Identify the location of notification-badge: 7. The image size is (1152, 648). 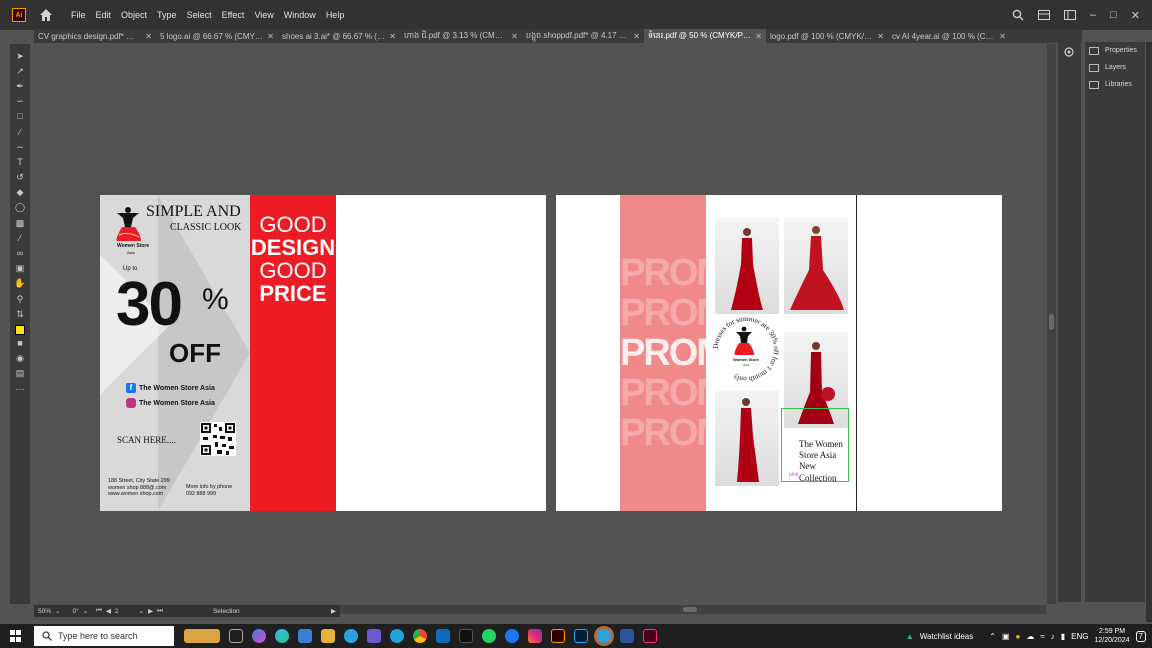
(1140, 636).